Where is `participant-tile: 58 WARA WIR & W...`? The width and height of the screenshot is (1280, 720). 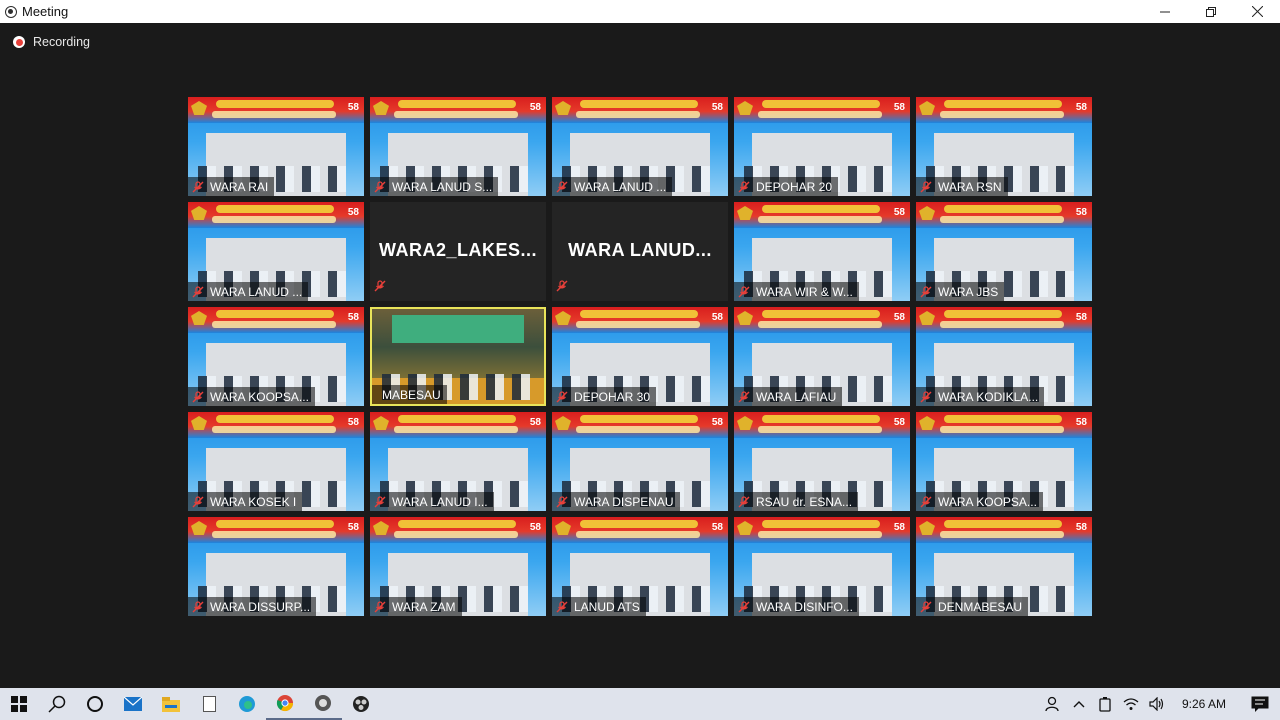
participant-tile: 58 WARA WIR & W... is located at coordinates (822, 251).